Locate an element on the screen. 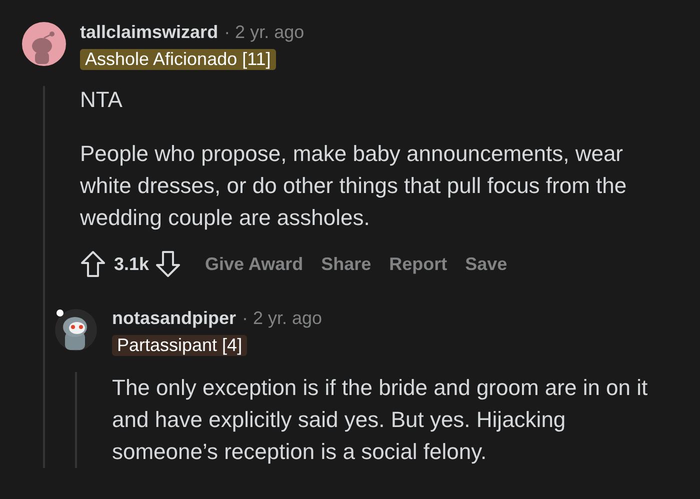 Image resolution: width=700 pixels, height=499 pixels. user-flair: Partassipant [4] is located at coordinates (180, 345).